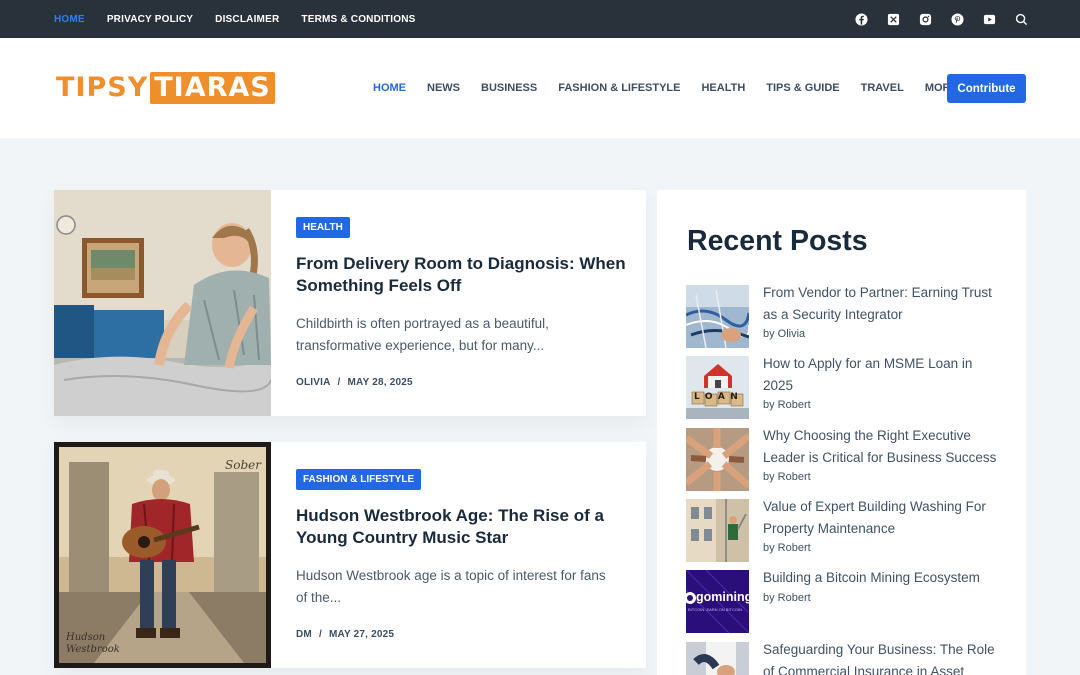 This screenshot has width=1080, height=675. I want to click on delivery-room-image, so click(162, 303).